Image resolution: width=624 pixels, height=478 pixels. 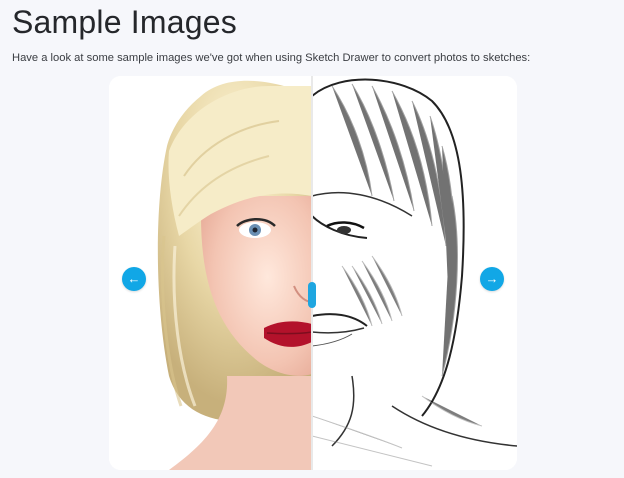 I want to click on arrow-left-icon: ←, so click(x=134, y=278).